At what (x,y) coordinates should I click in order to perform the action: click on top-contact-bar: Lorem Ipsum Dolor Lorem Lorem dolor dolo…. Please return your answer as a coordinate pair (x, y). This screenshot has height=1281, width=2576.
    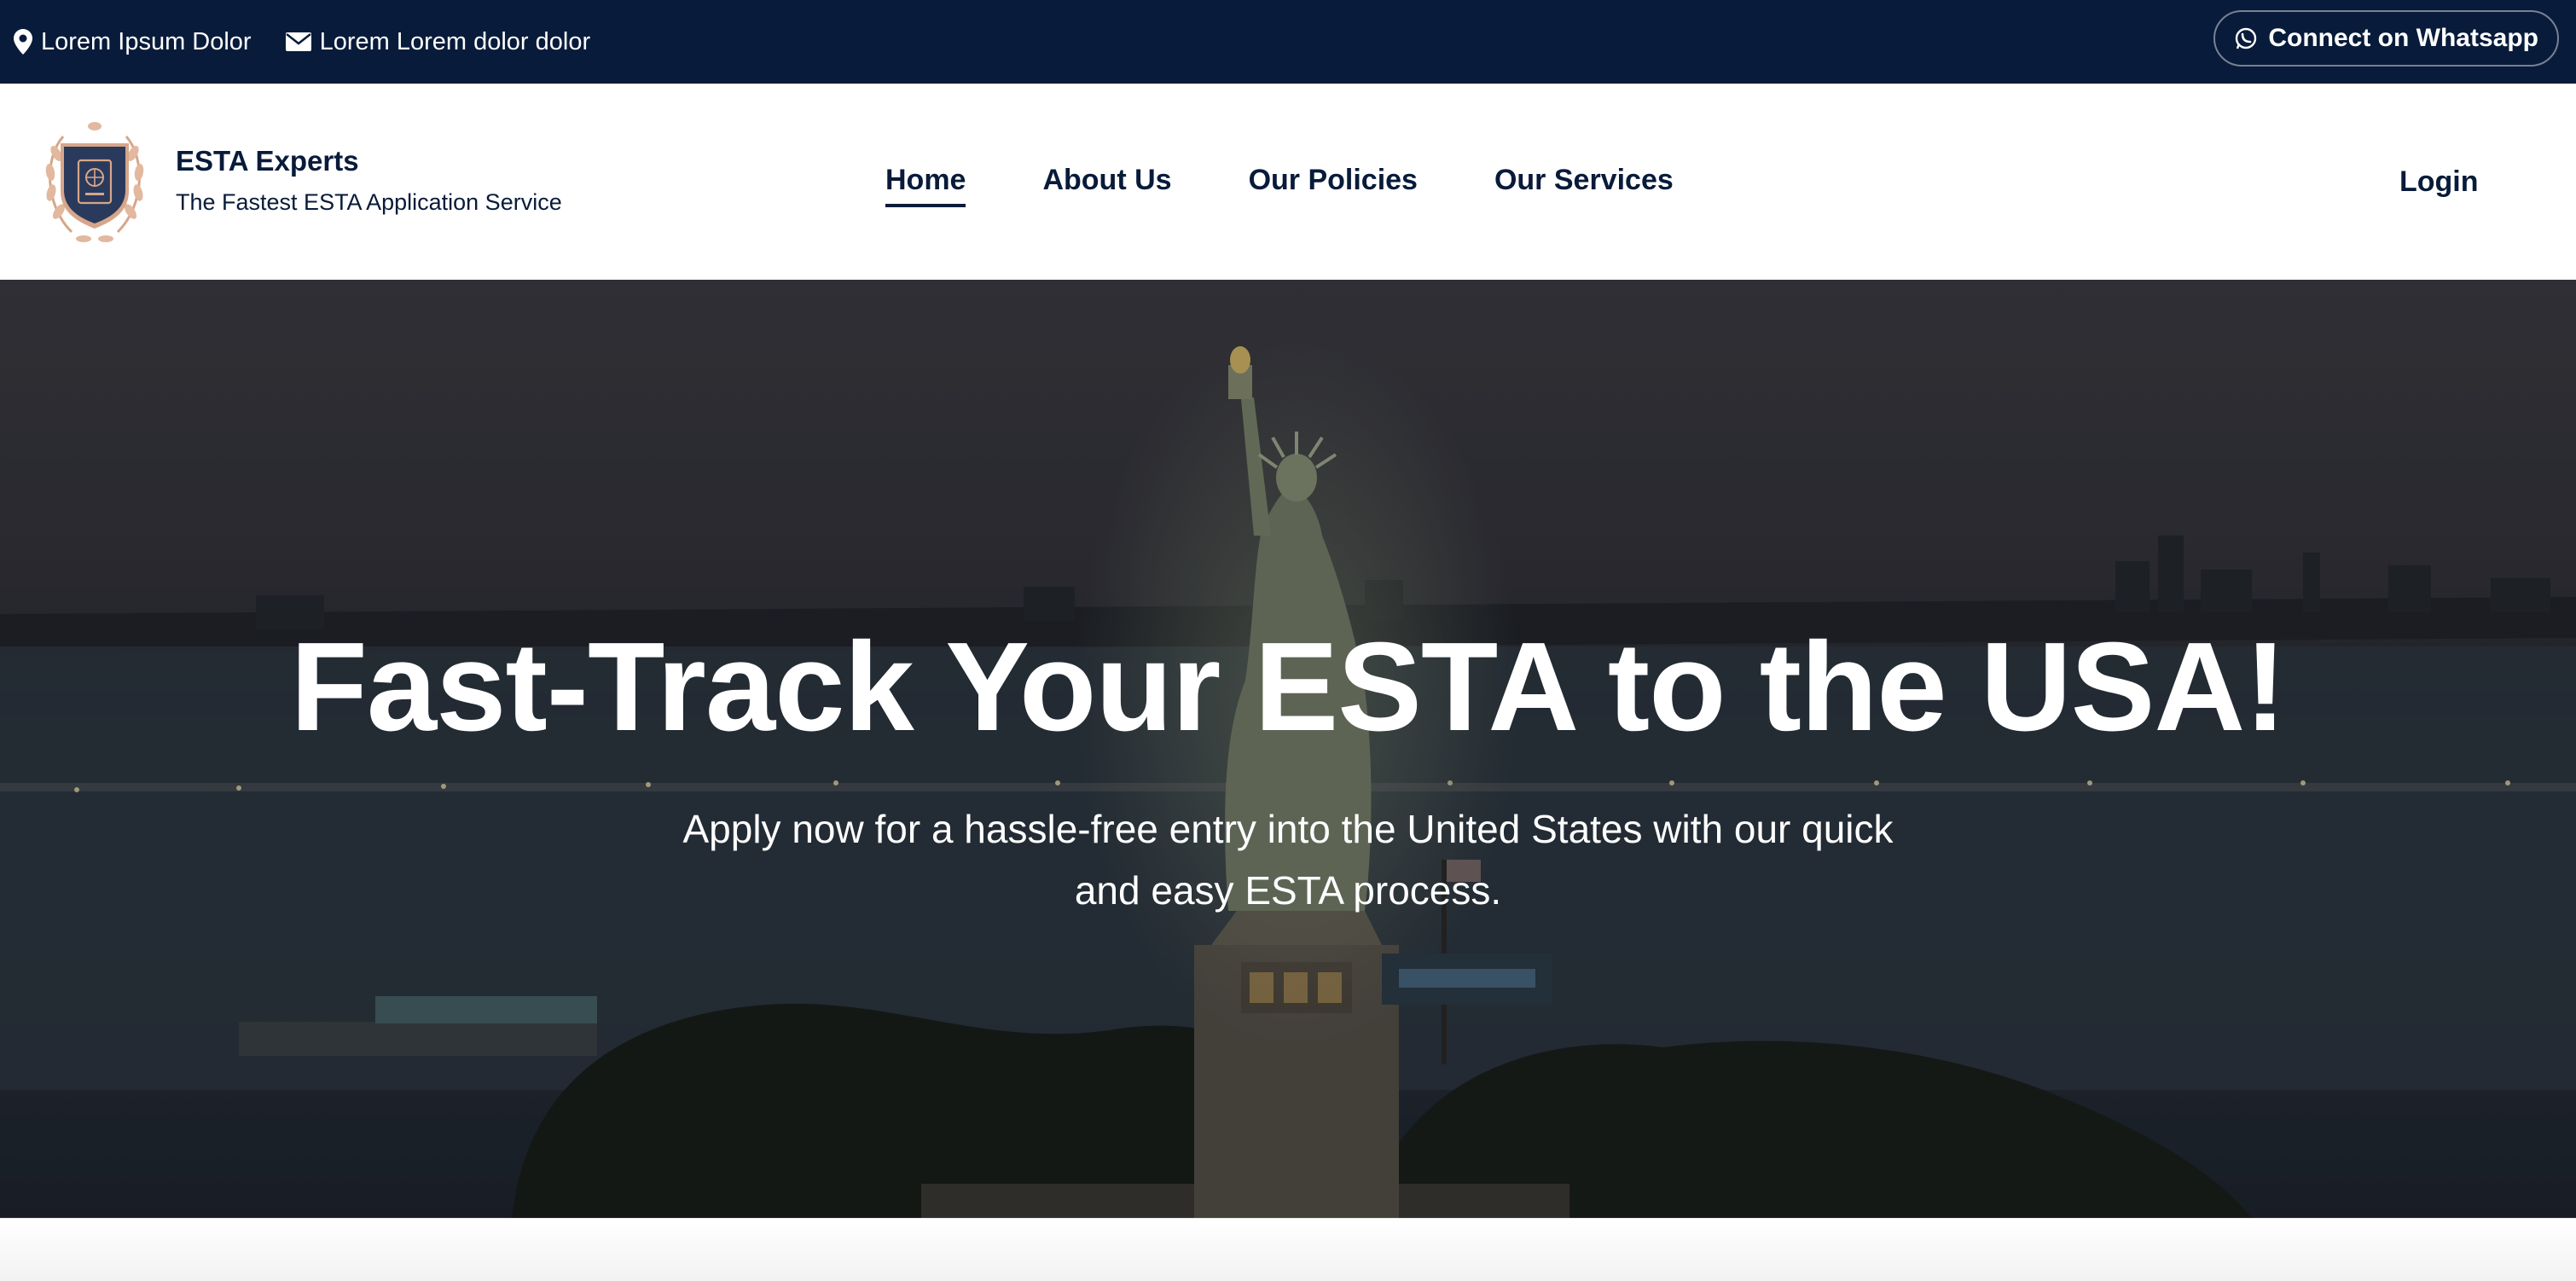
    Looking at the image, I should click on (1288, 42).